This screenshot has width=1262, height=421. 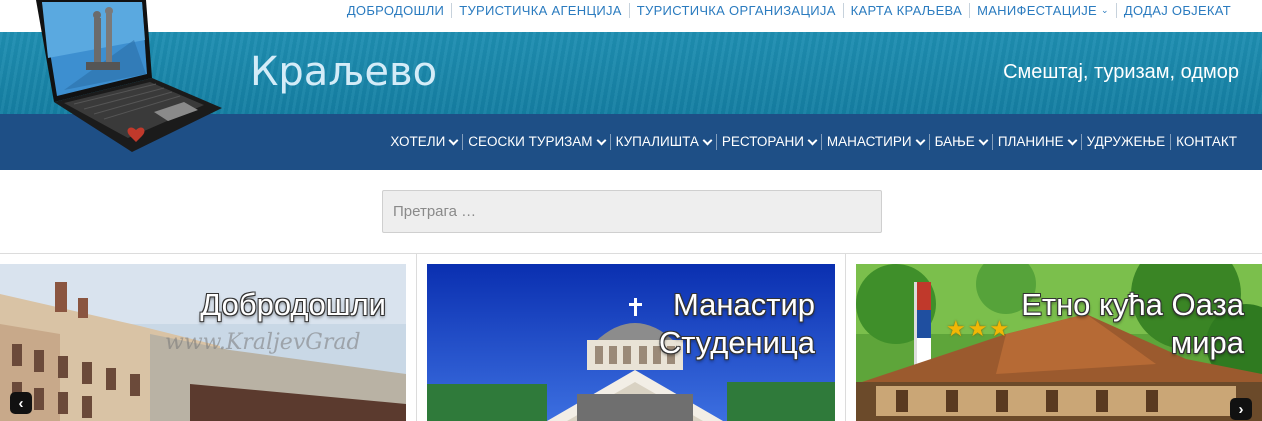 I want to click on top-nav-item-agency: ТУРИСТИЧКА АГЕНЦИЈА, so click(x=540, y=10).